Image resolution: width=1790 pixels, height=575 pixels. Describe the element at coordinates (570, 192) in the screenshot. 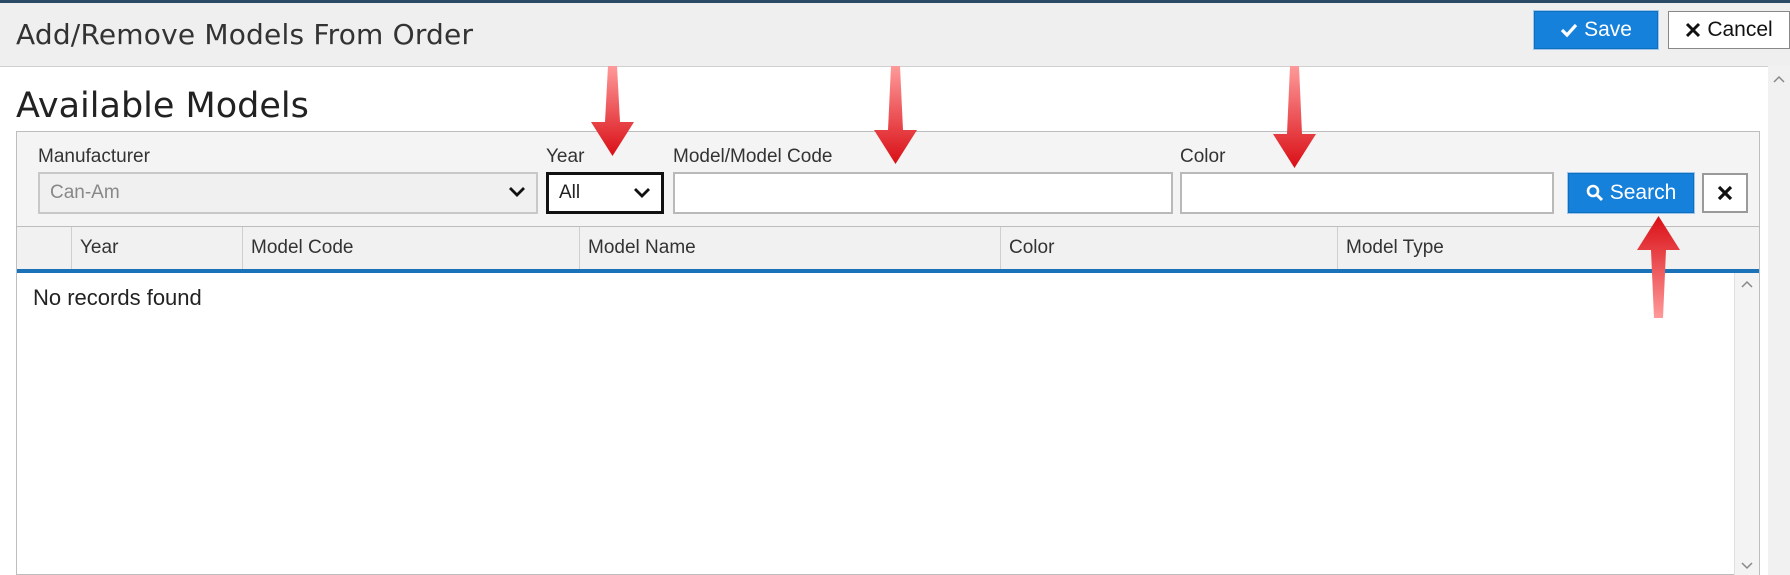

I see `year-value: All` at that location.